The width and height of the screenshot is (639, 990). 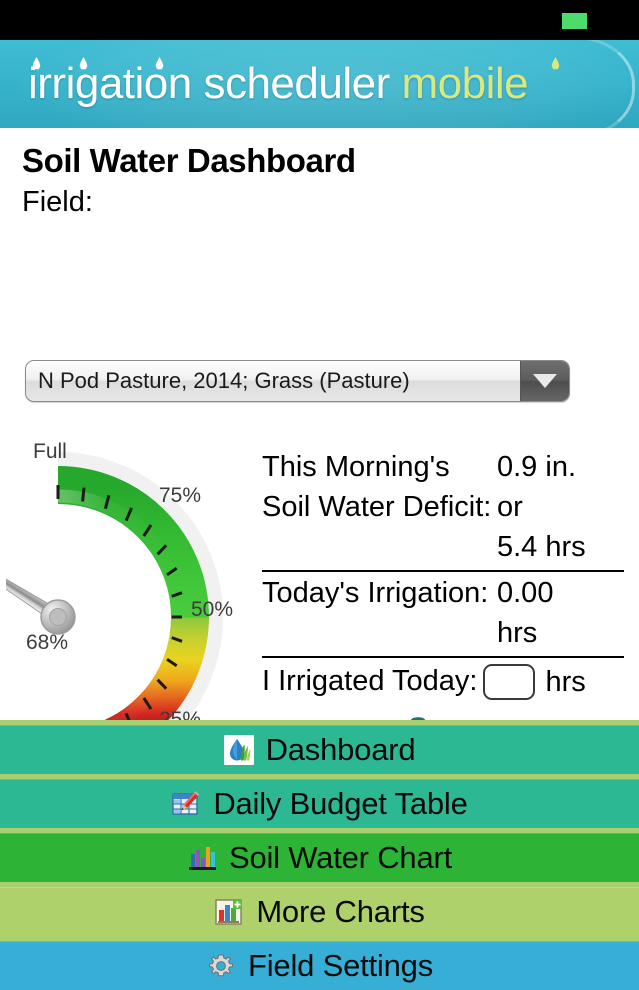 I want to click on gauge-label-full: Full, so click(x=50, y=451).